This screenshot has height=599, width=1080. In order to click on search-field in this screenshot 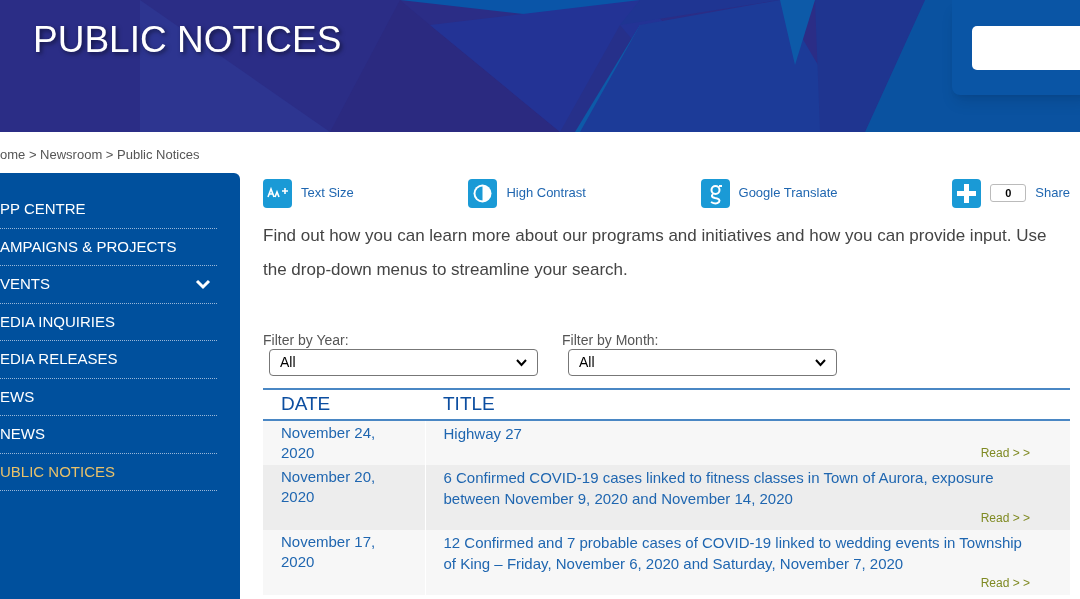, I will do `click(1026, 47)`.